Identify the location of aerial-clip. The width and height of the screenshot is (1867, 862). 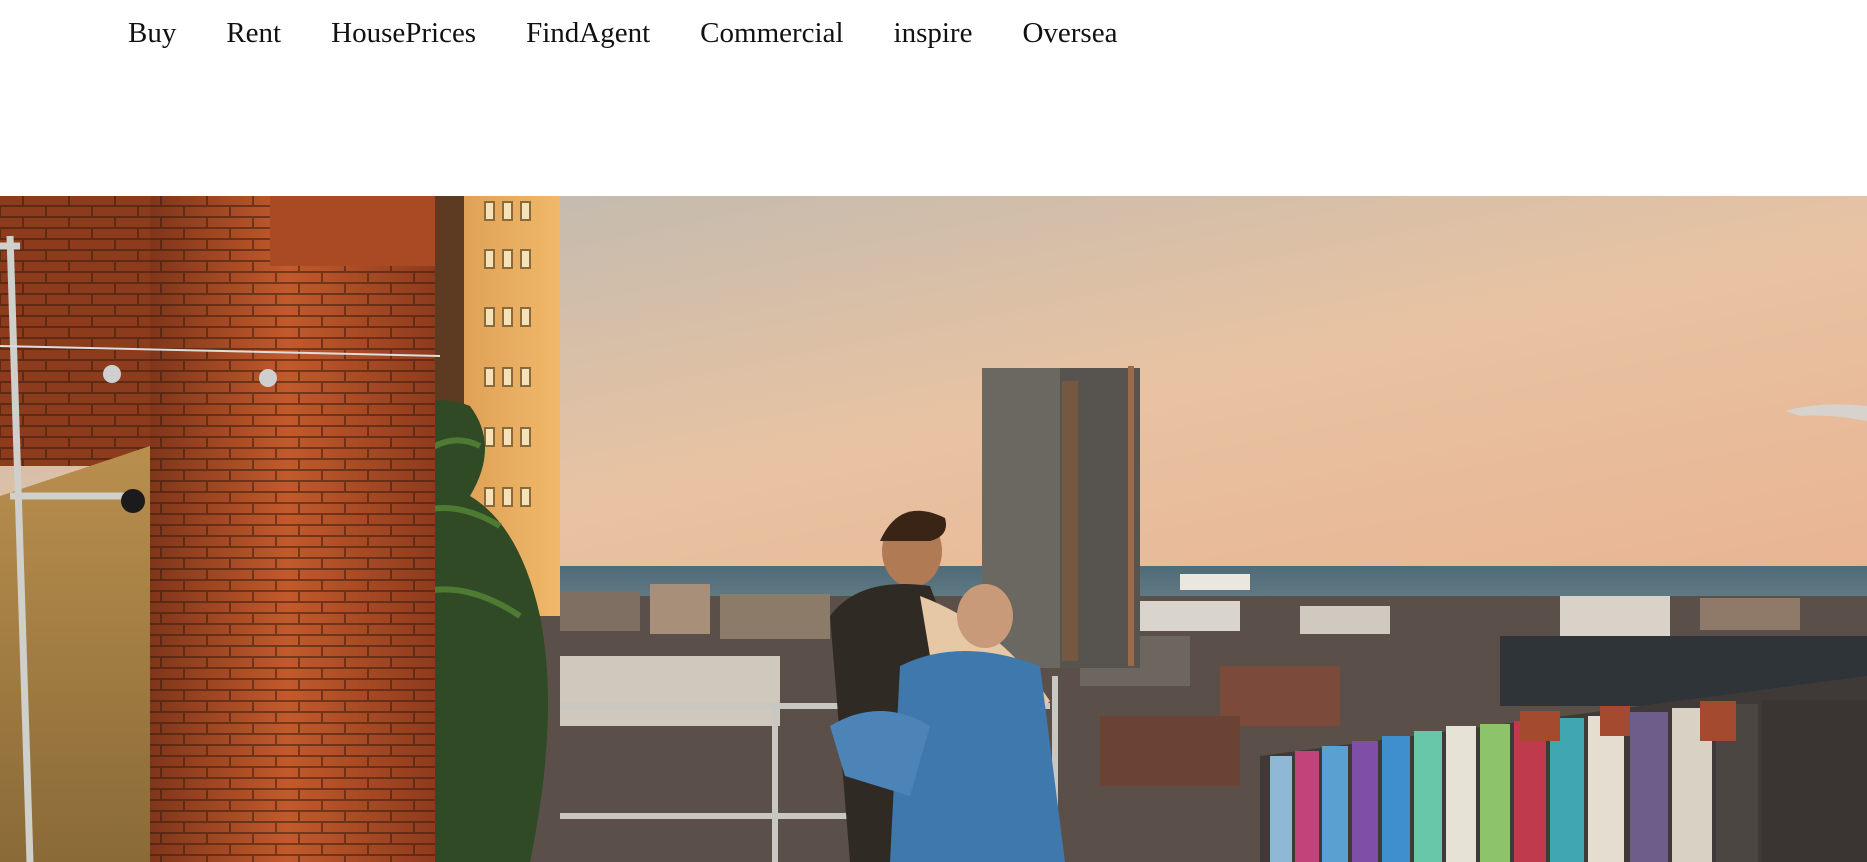
(133, 501).